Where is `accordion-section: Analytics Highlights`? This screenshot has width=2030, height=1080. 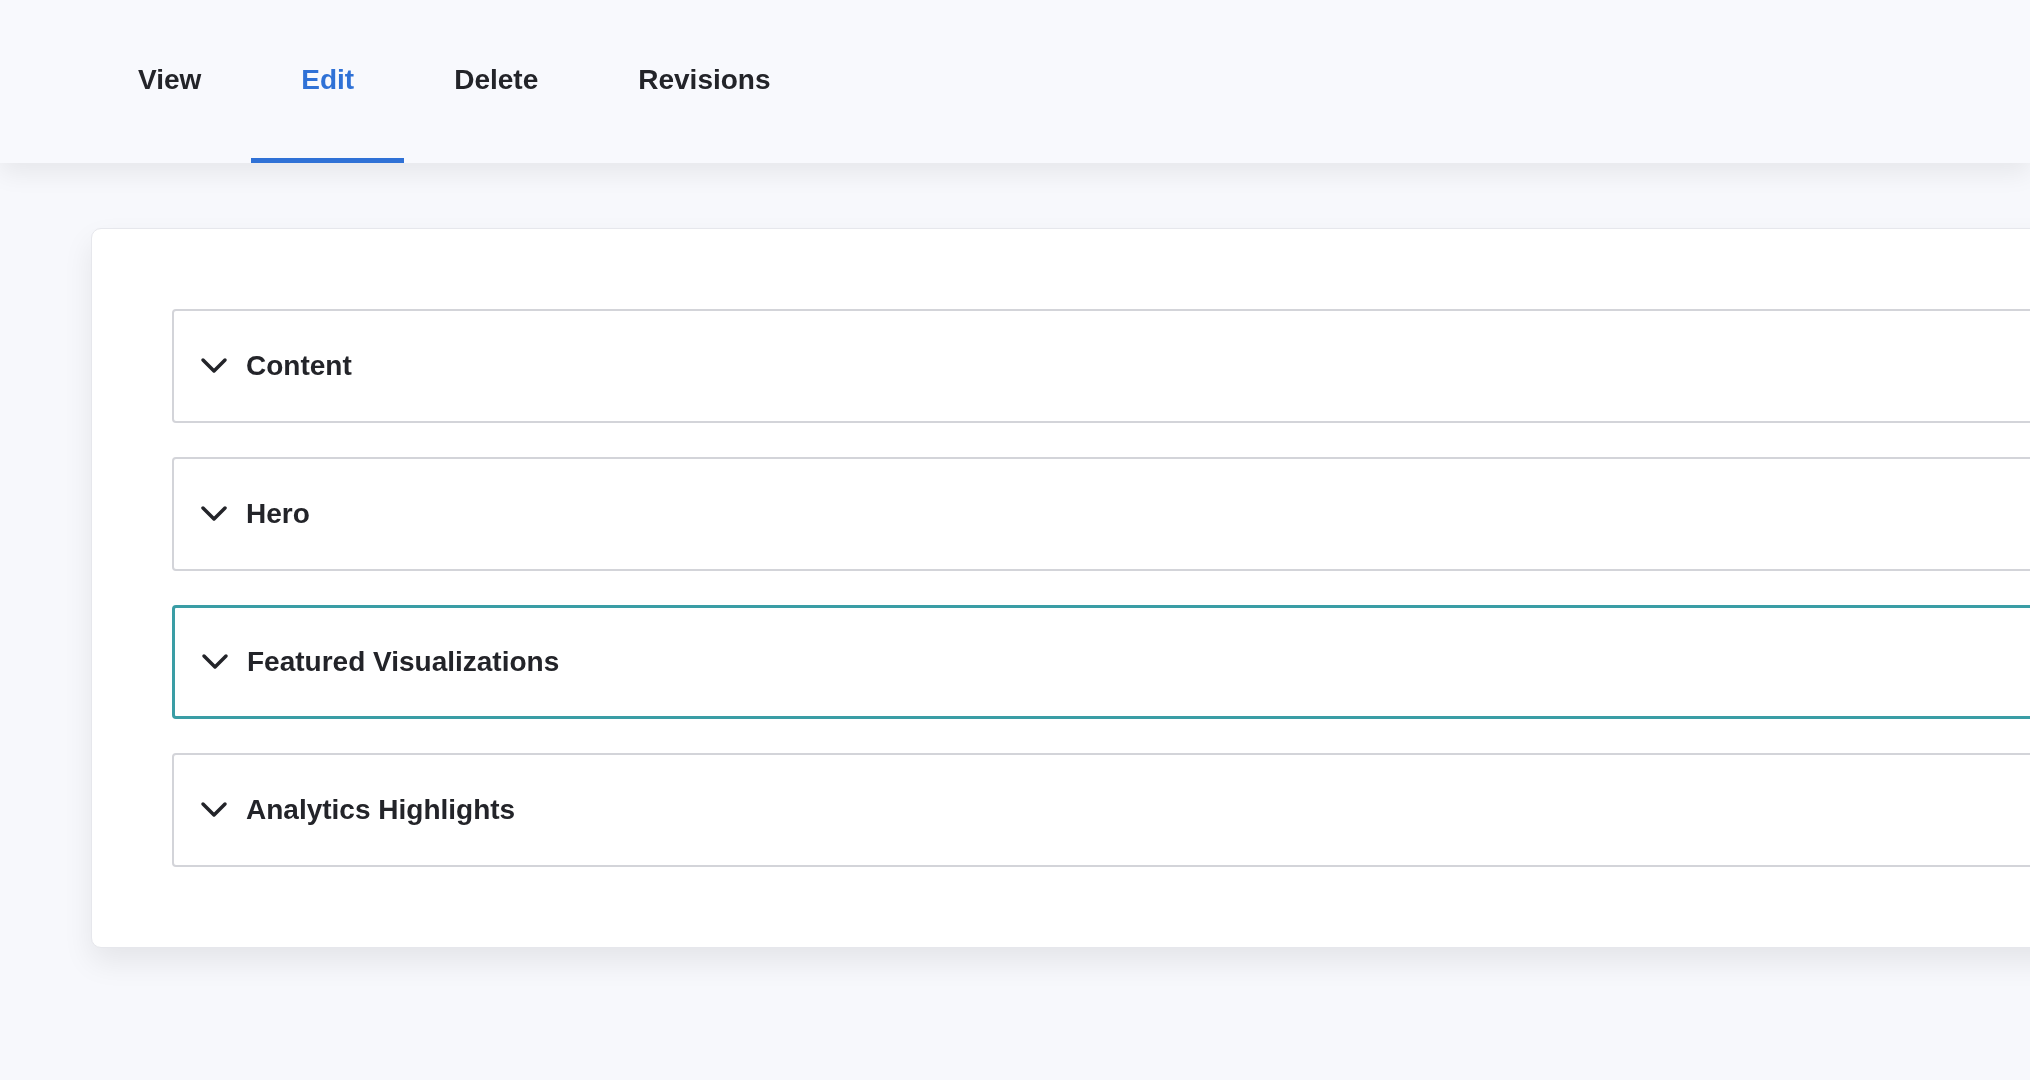 accordion-section: Analytics Highlights is located at coordinates (1101, 810).